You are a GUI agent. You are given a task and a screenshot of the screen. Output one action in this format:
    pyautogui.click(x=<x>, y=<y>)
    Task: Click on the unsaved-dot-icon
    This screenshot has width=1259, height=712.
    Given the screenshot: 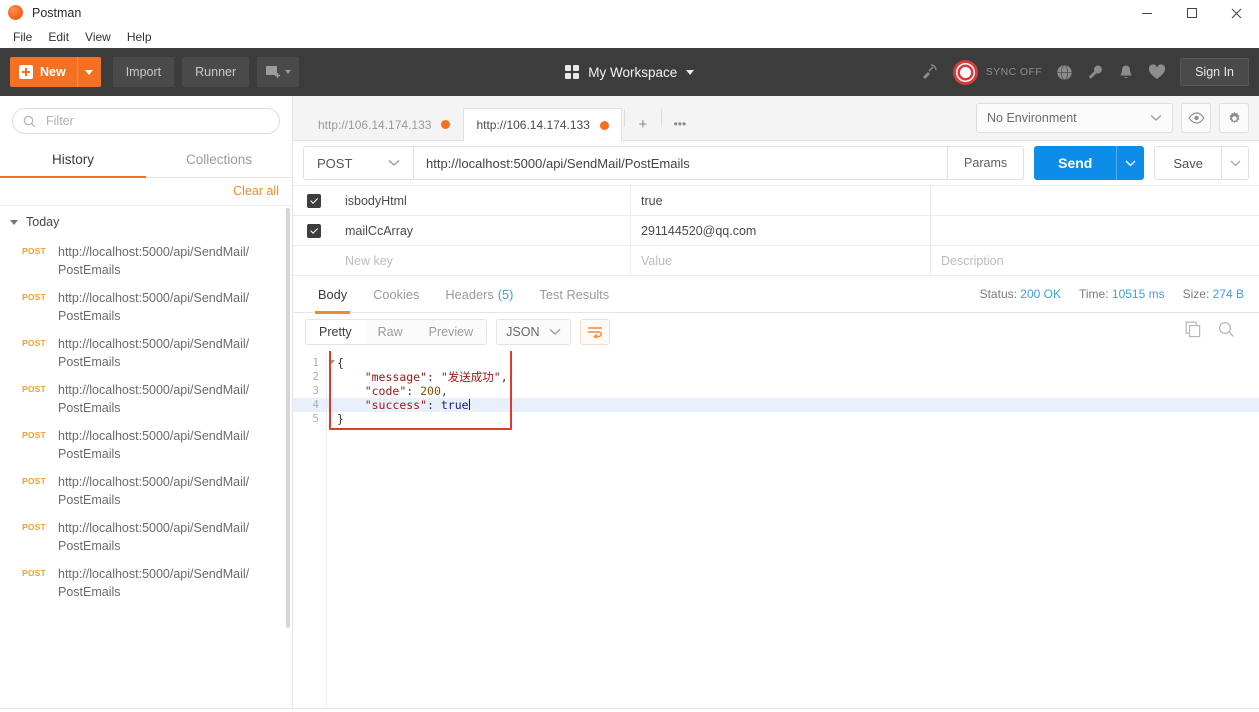 What is the action you would take?
    pyautogui.click(x=446, y=124)
    